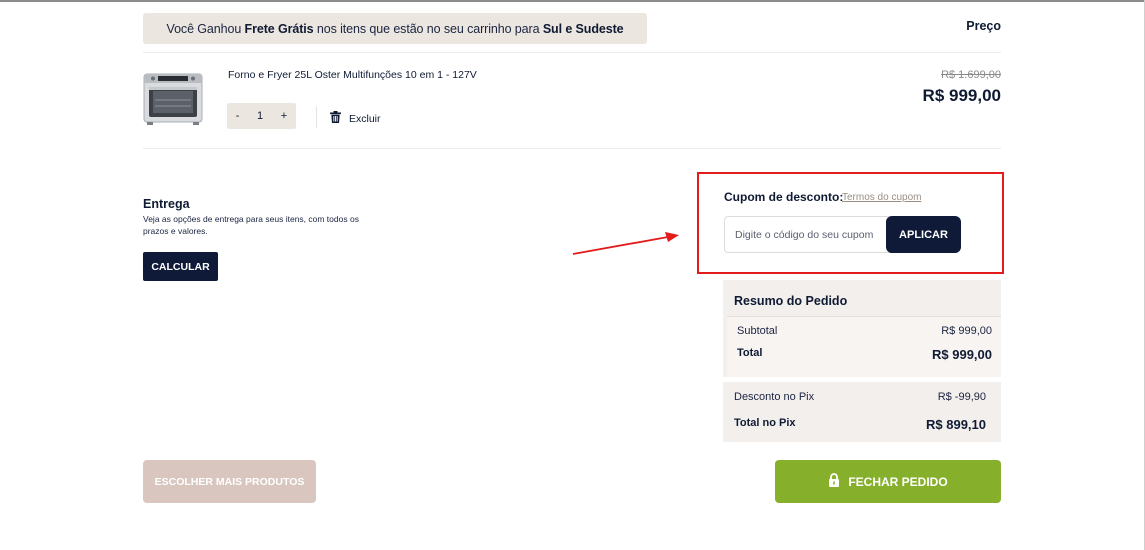 This screenshot has height=550, width=1145. What do you see at coordinates (229, 481) in the screenshot?
I see `continue-shopping-button: ESCOLHER MAIS PRODUTOS` at bounding box center [229, 481].